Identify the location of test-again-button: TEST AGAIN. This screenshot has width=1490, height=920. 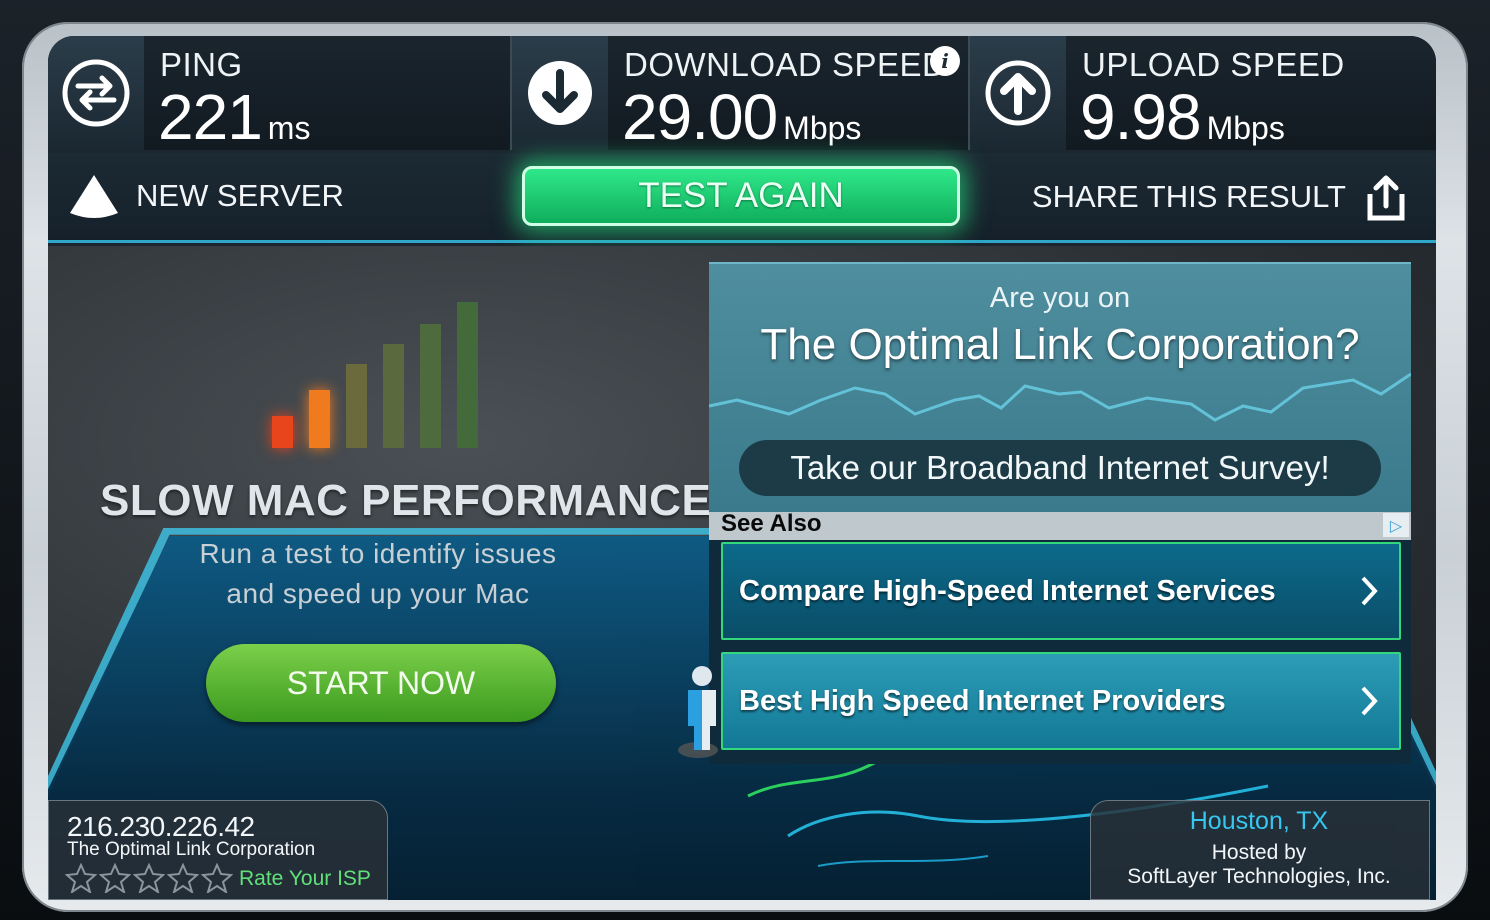
(741, 196).